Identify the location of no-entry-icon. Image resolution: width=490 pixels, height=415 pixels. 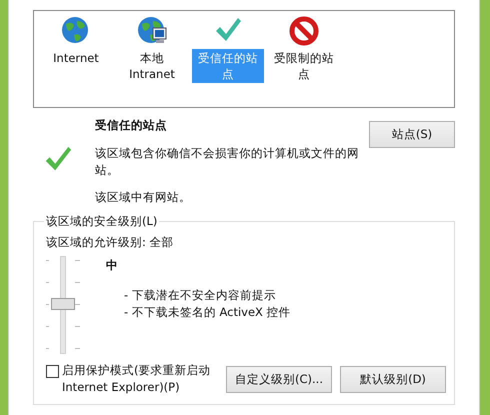
(304, 31).